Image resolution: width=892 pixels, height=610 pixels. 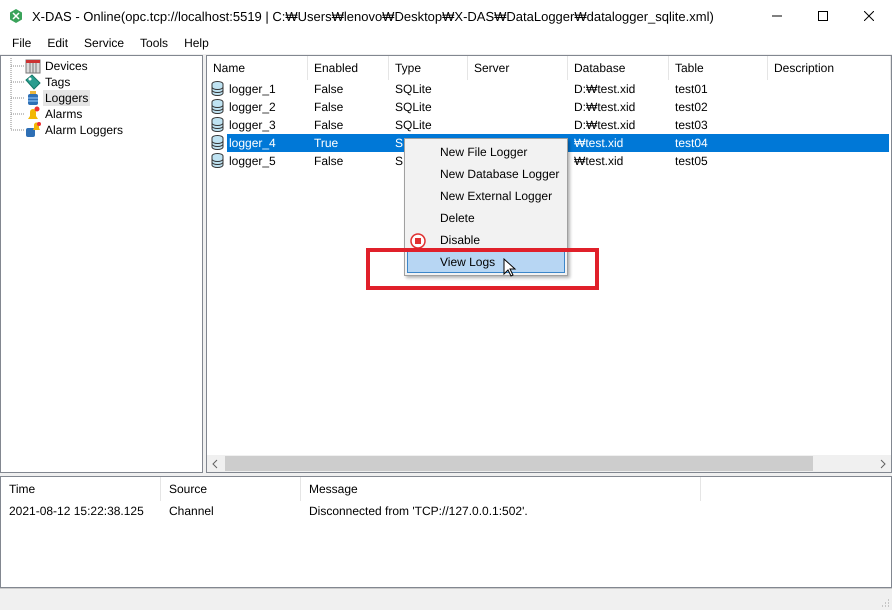 What do you see at coordinates (486, 262) in the screenshot?
I see `context-menu-item: View Logs` at bounding box center [486, 262].